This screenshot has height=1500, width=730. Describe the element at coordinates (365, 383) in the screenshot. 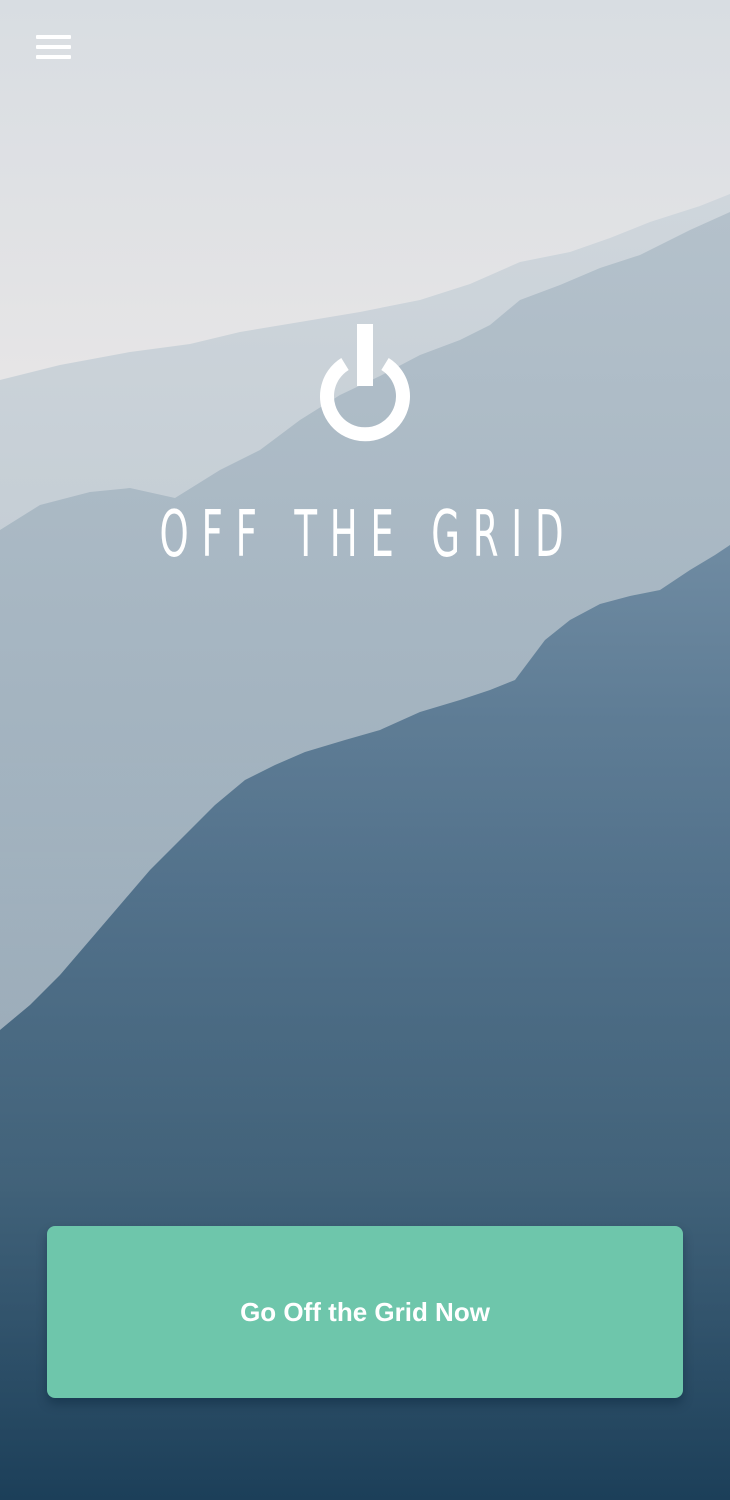

I see `power-icon` at that location.